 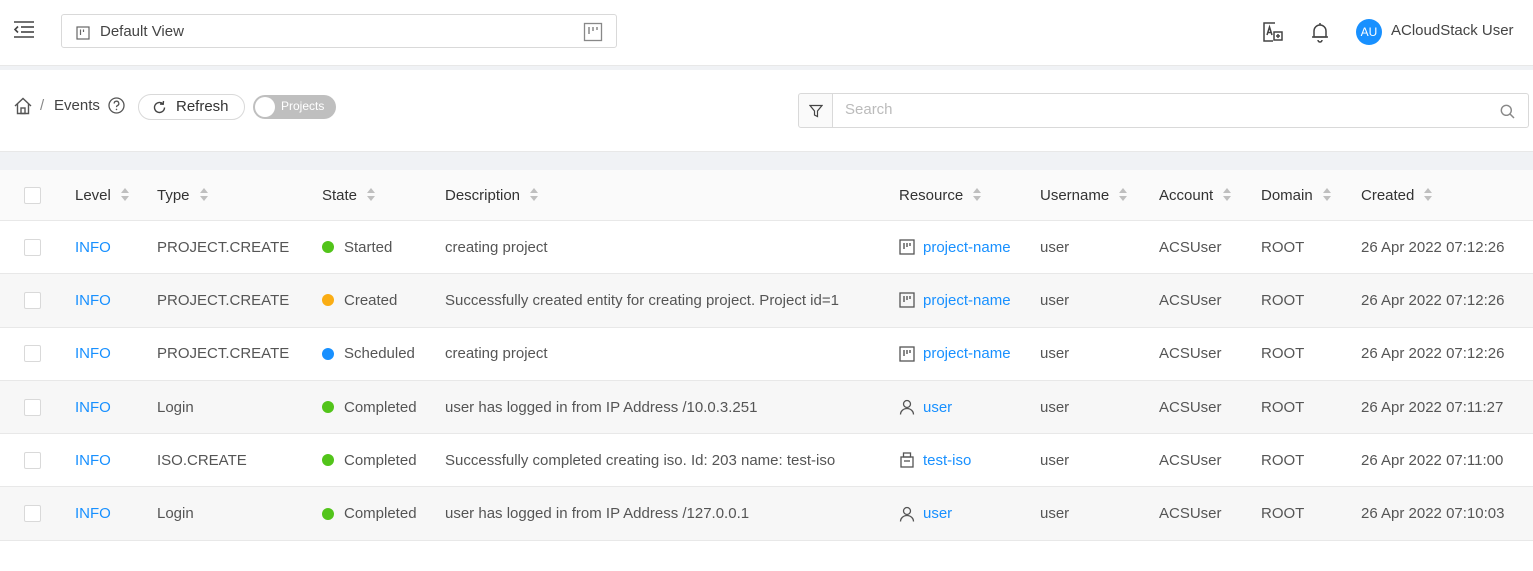 What do you see at coordinates (173, 195) in the screenshot?
I see `column-header-label: Type` at bounding box center [173, 195].